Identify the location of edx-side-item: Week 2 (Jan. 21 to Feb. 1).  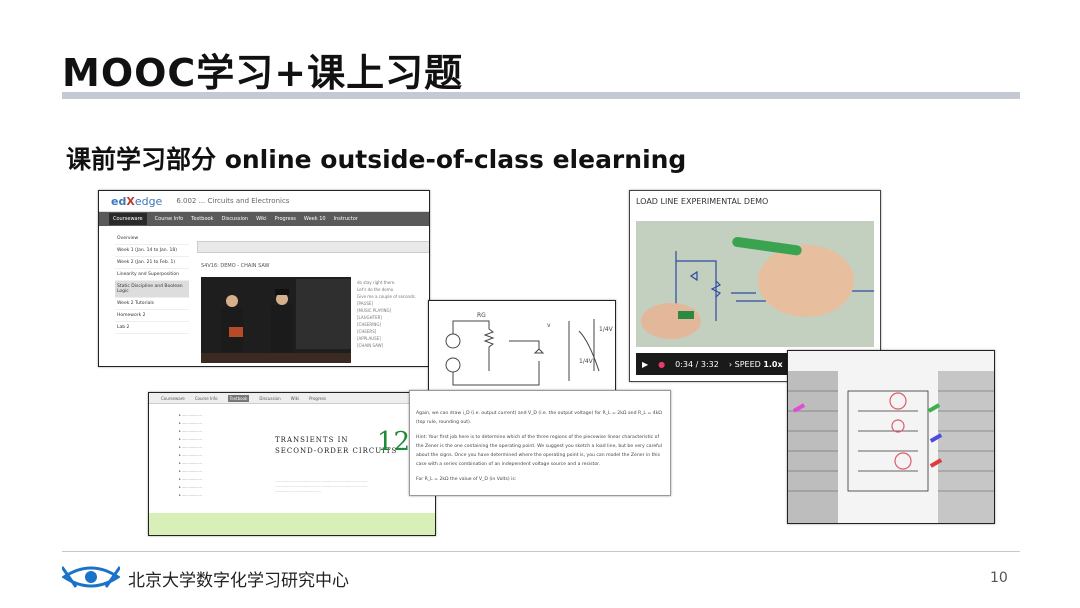
(152, 263).